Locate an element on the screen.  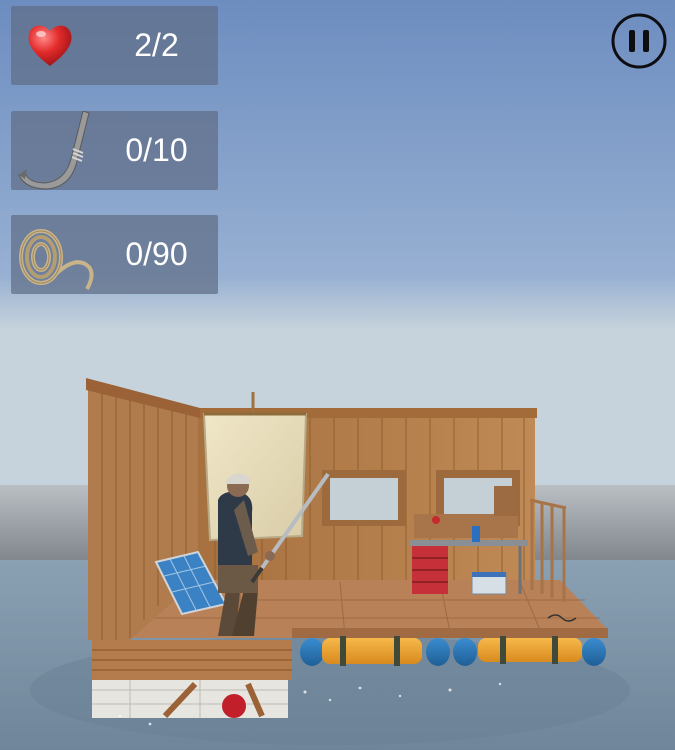
pause-button is located at coordinates (639, 41).